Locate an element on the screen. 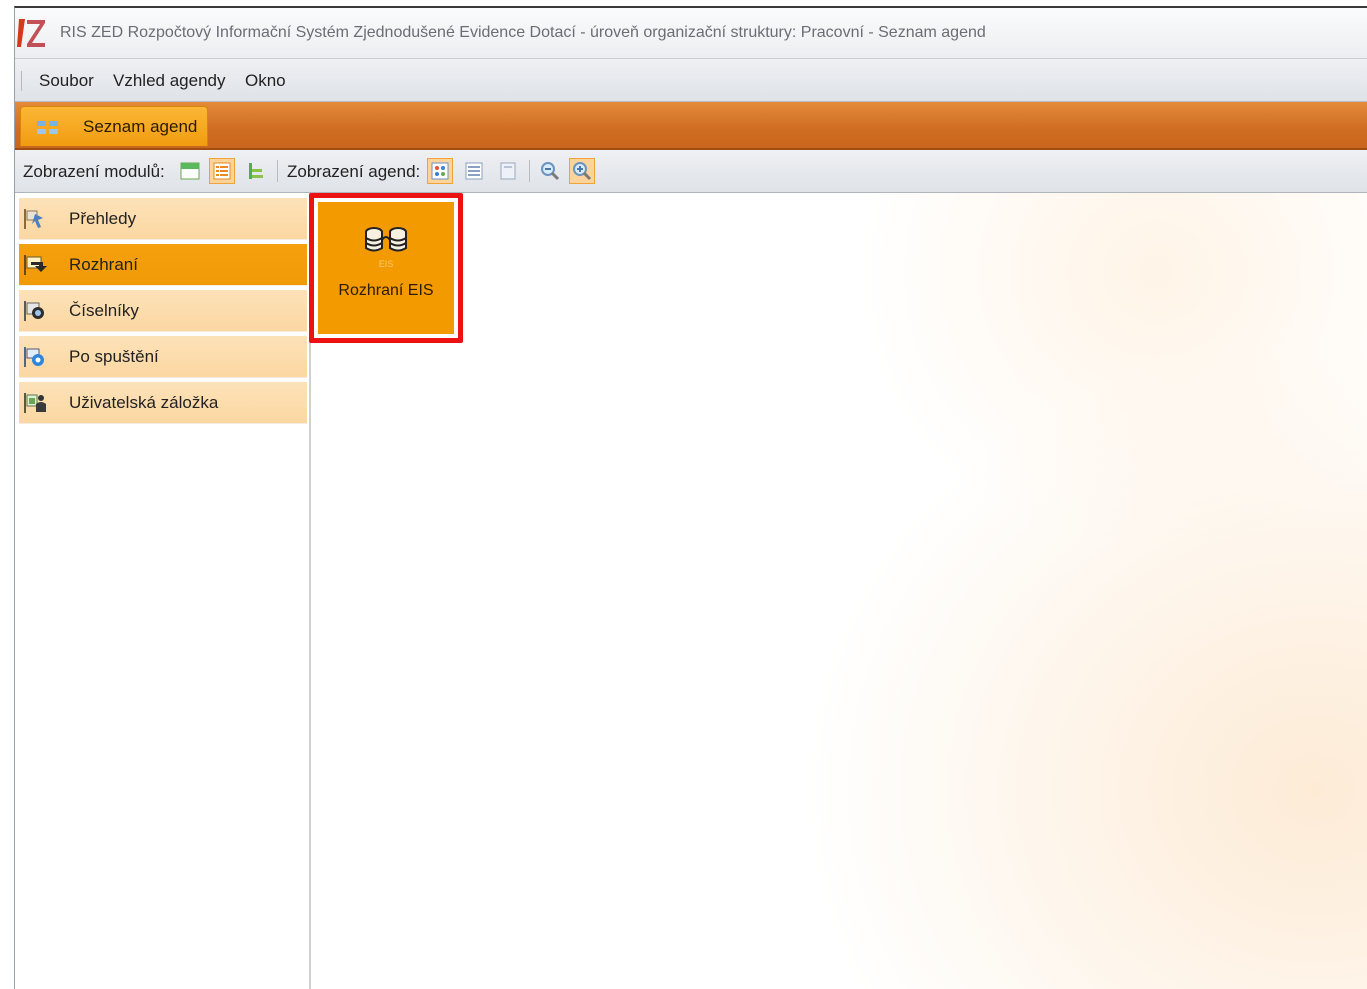 Image resolution: width=1367 pixels, height=989 pixels. horizontal-layout-icon is located at coordinates (190, 171).